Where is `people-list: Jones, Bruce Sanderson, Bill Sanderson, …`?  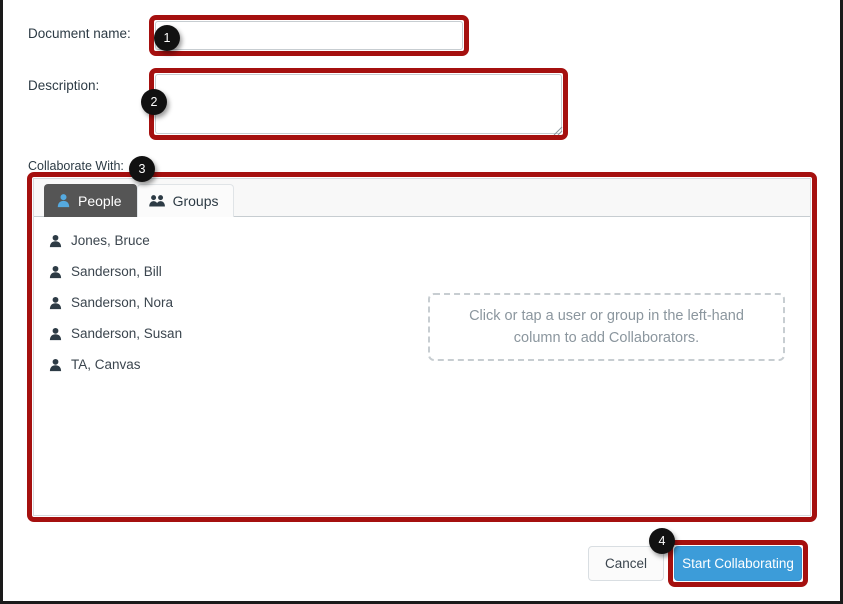
people-list: Jones, Bruce Sanderson, Bill Sanderson, … is located at coordinates (229, 298).